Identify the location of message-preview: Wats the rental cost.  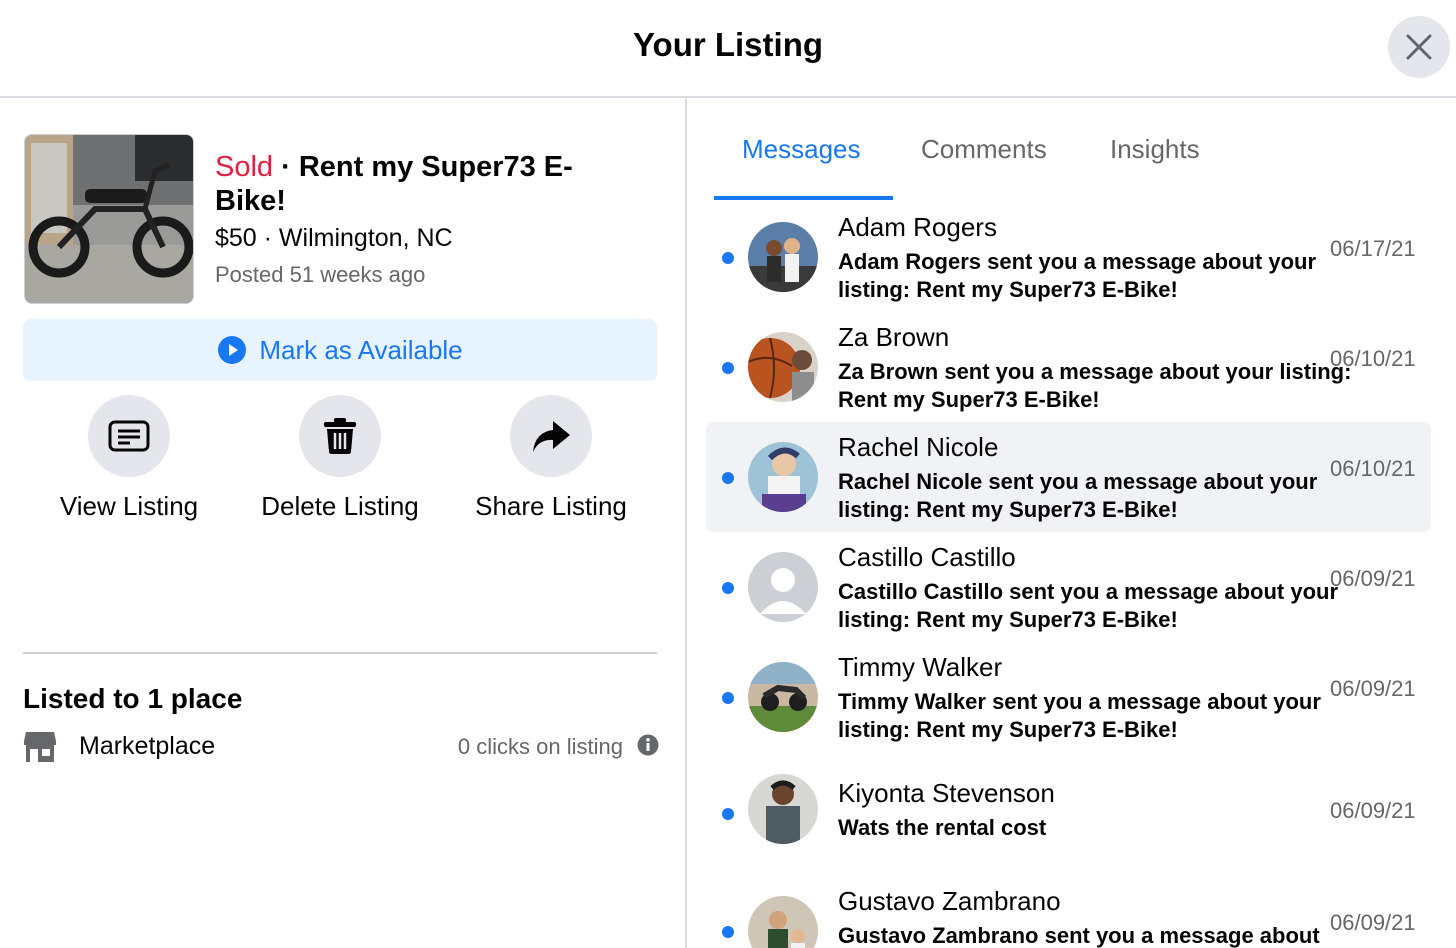
(942, 827).